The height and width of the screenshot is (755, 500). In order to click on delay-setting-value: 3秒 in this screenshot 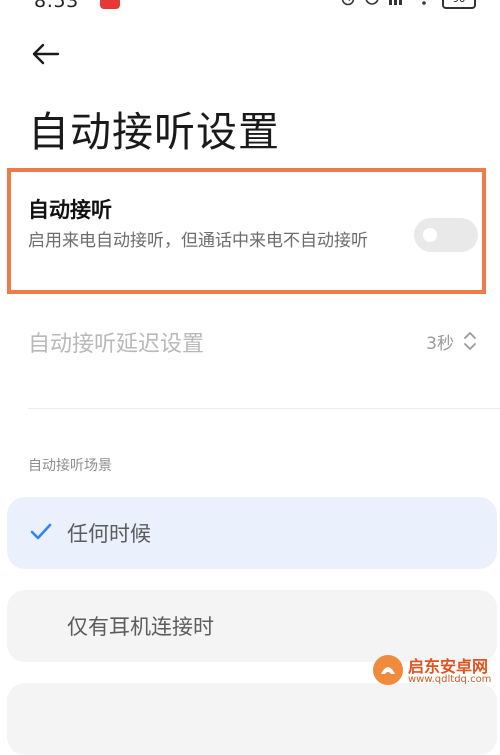, I will do `click(440, 344)`.